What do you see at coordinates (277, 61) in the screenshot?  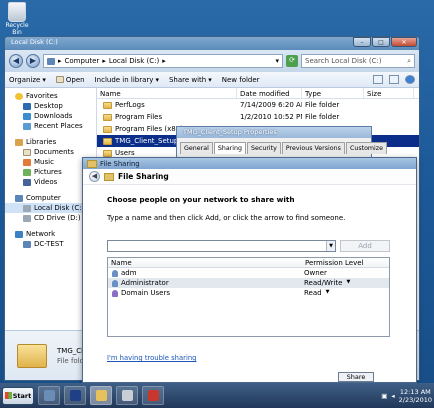 I see `address-dropdown-icon: ▾` at bounding box center [277, 61].